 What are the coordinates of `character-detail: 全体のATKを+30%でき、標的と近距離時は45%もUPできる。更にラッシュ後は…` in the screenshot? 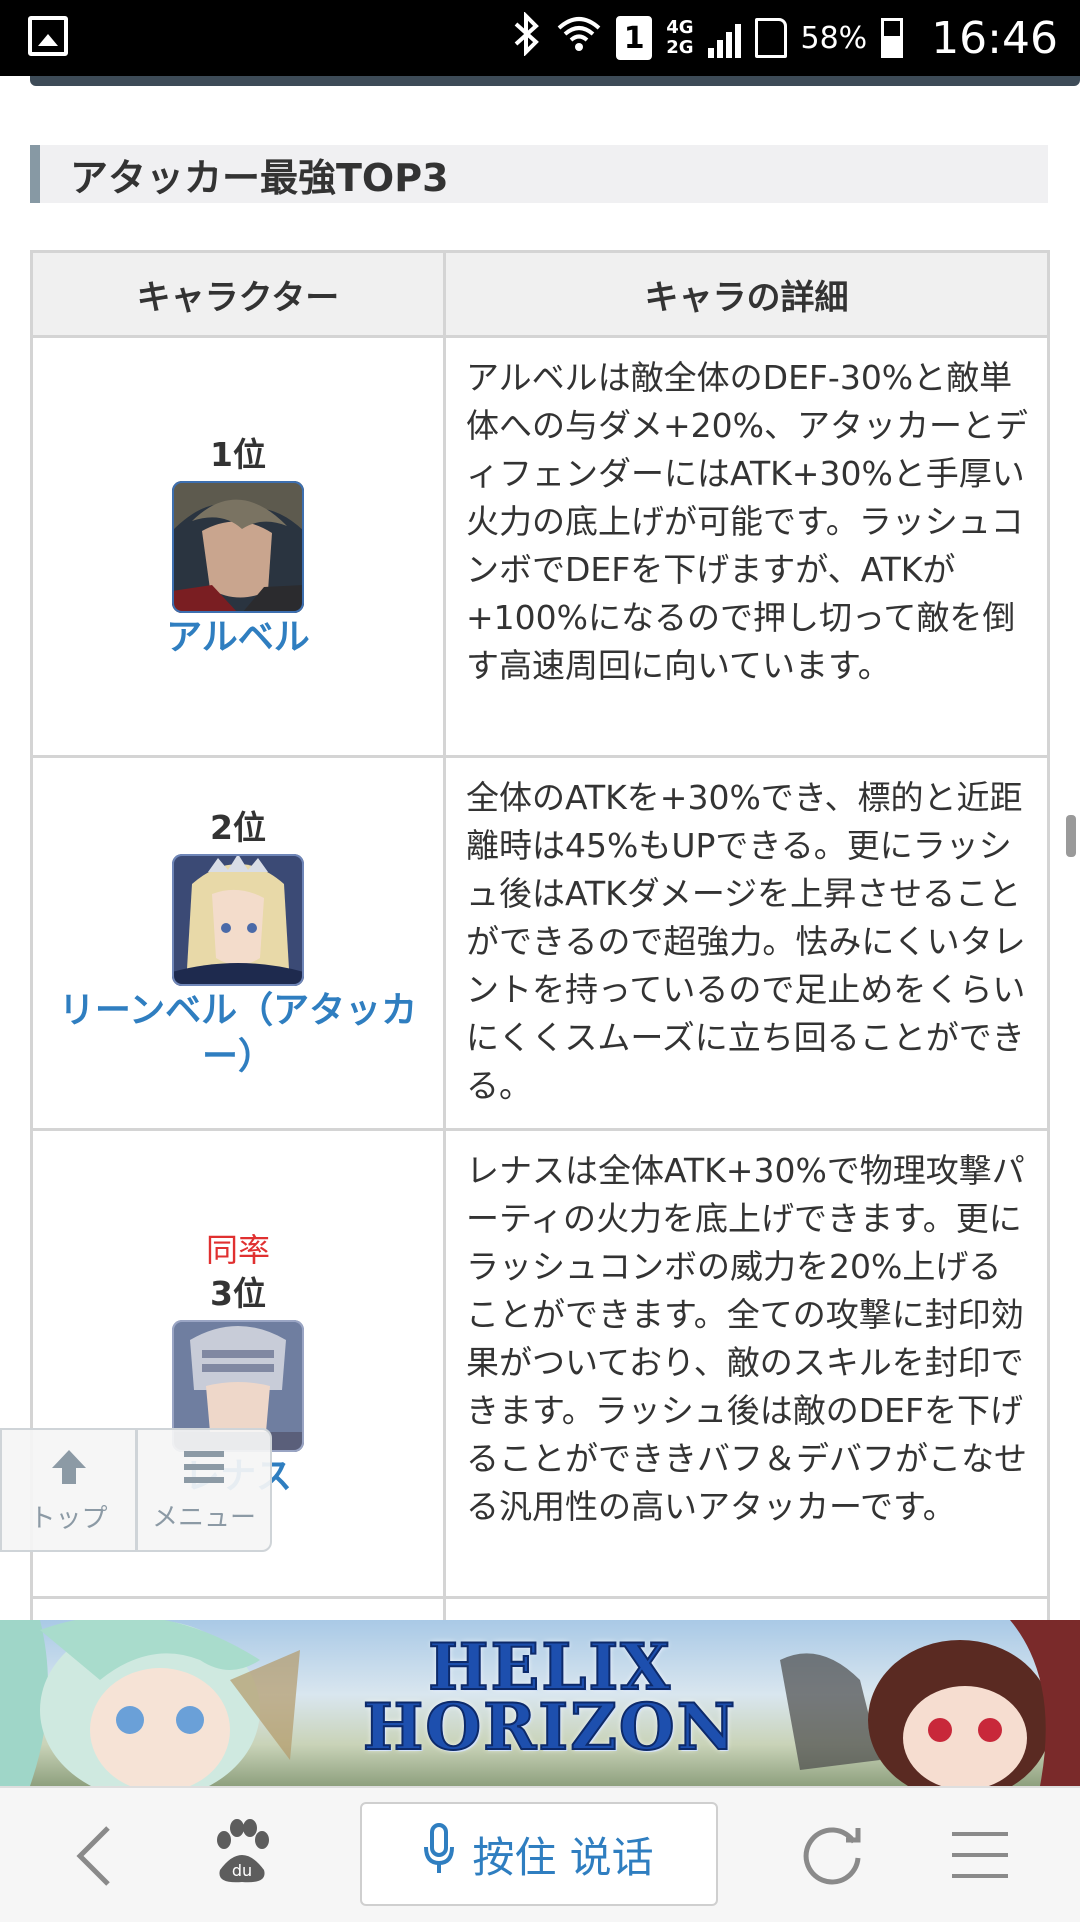 It's located at (746, 943).